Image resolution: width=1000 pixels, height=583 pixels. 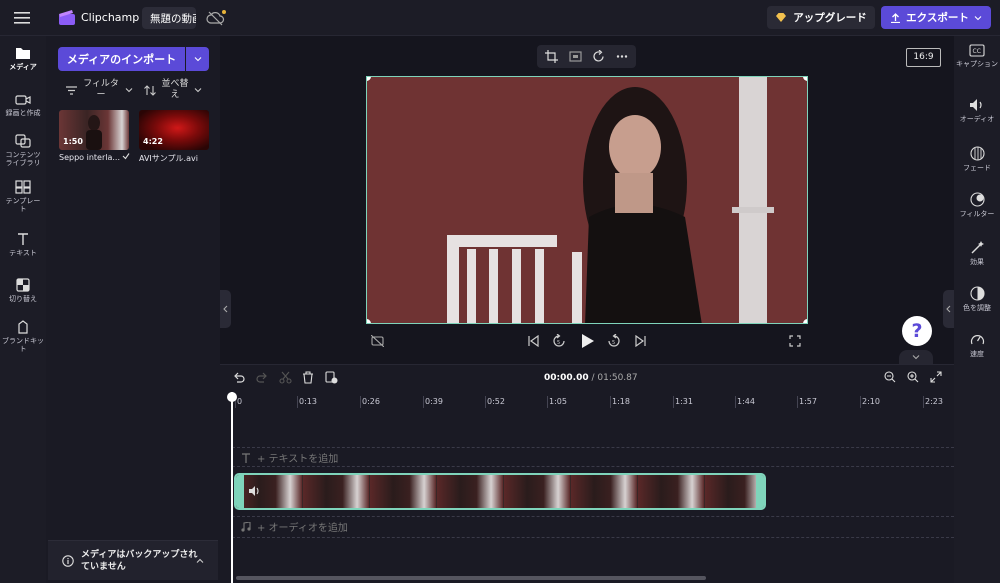 I want to click on nav-item-content-library: コンテンツ ライブラリ, so click(x=23, y=150).